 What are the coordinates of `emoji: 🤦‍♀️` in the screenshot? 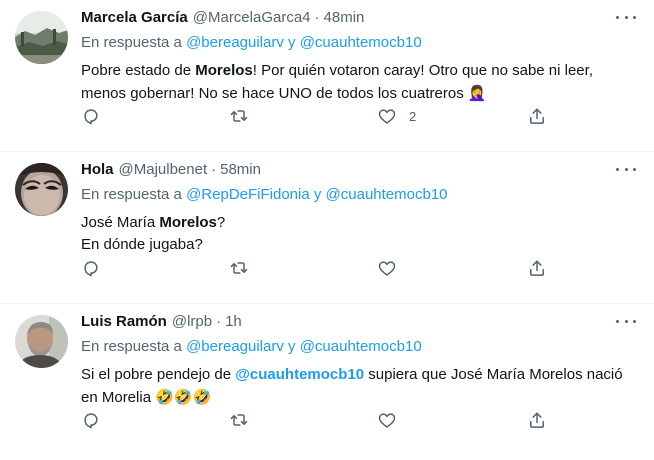 It's located at (477, 93).